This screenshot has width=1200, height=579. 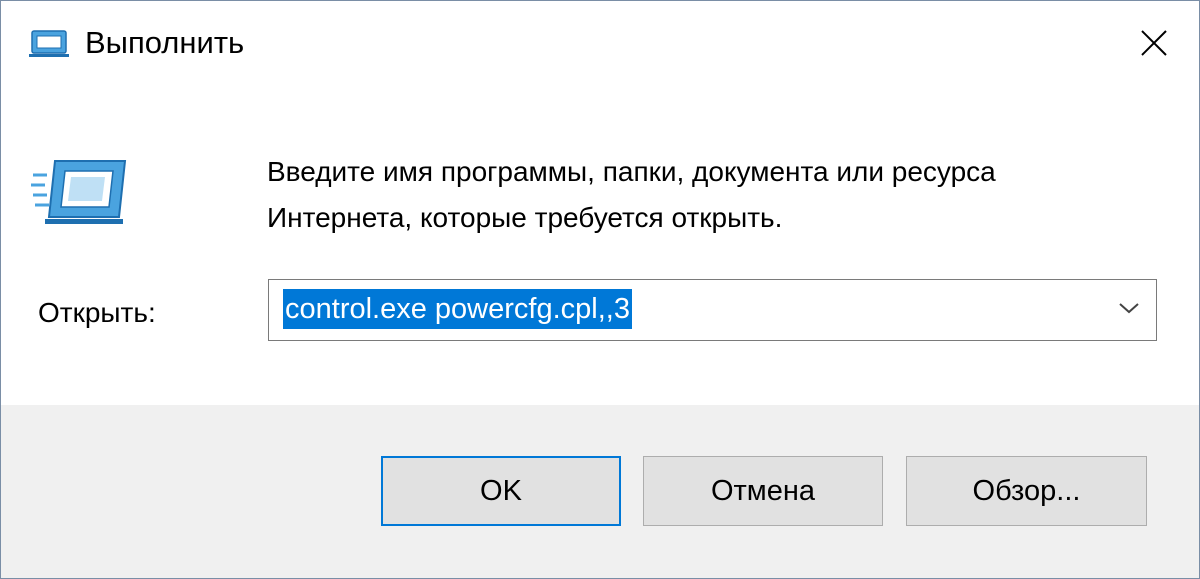 I want to click on open-label: Открыть:, so click(x=97, y=312).